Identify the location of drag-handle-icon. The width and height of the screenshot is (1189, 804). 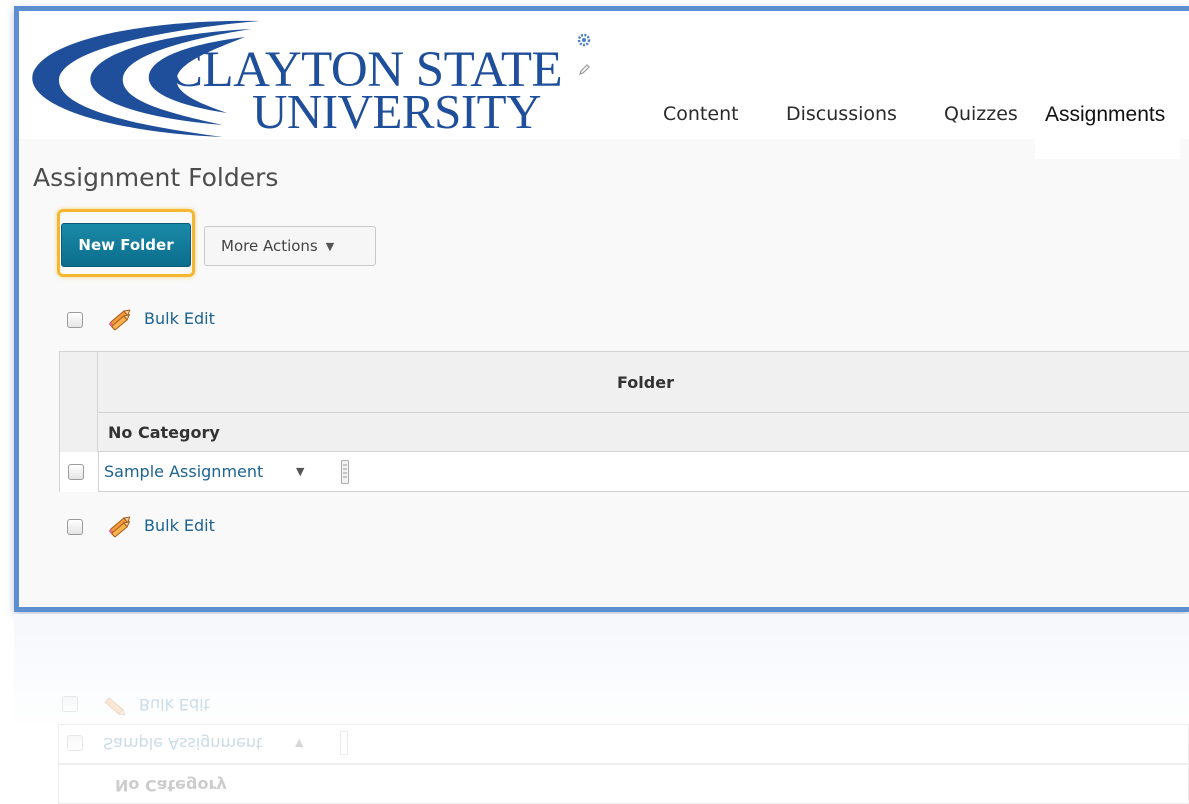
(345, 472).